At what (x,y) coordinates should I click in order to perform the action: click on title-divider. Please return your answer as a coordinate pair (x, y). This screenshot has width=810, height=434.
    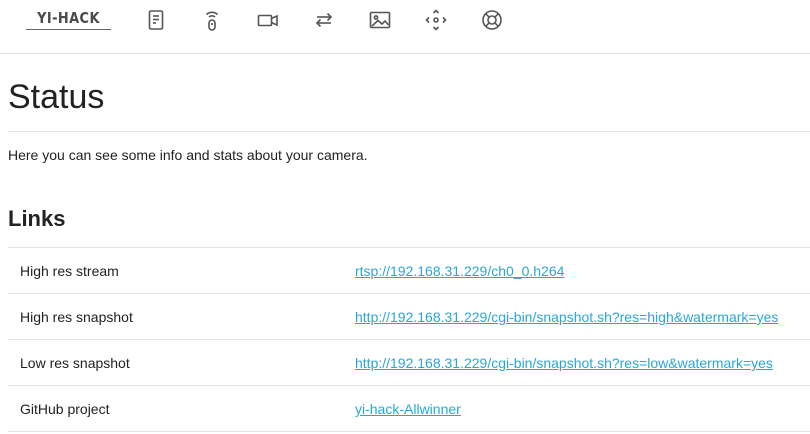
    Looking at the image, I should click on (409, 131).